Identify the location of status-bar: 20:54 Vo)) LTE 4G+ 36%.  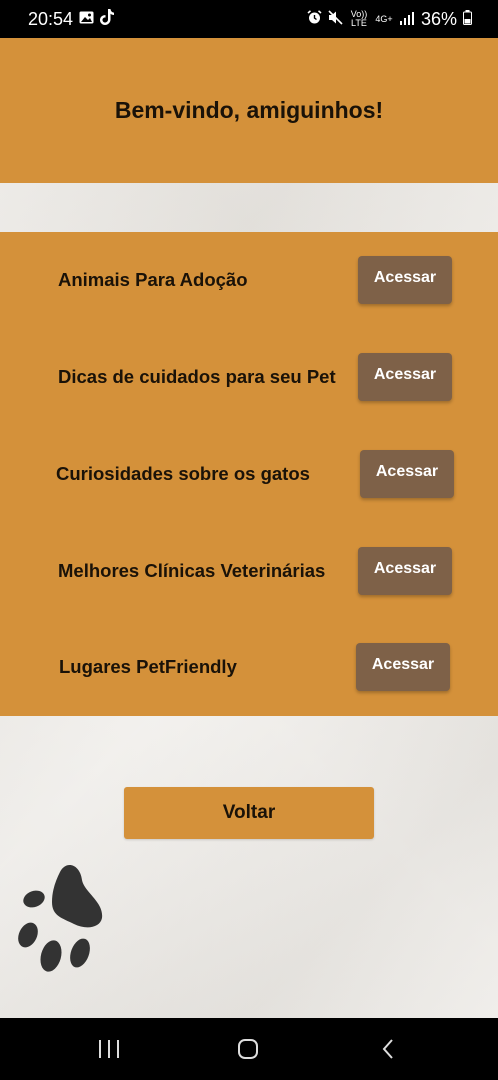
(249, 19).